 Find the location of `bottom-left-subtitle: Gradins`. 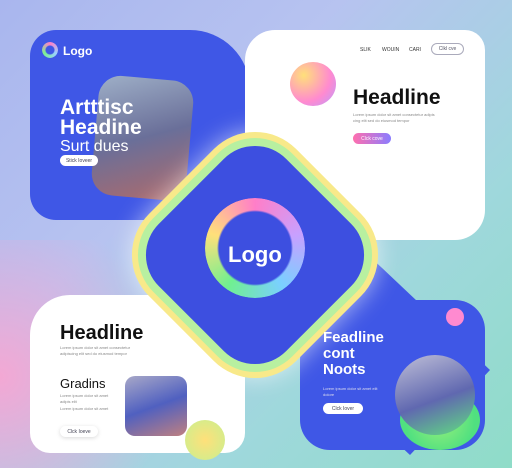

bottom-left-subtitle: Gradins is located at coordinates (83, 383).